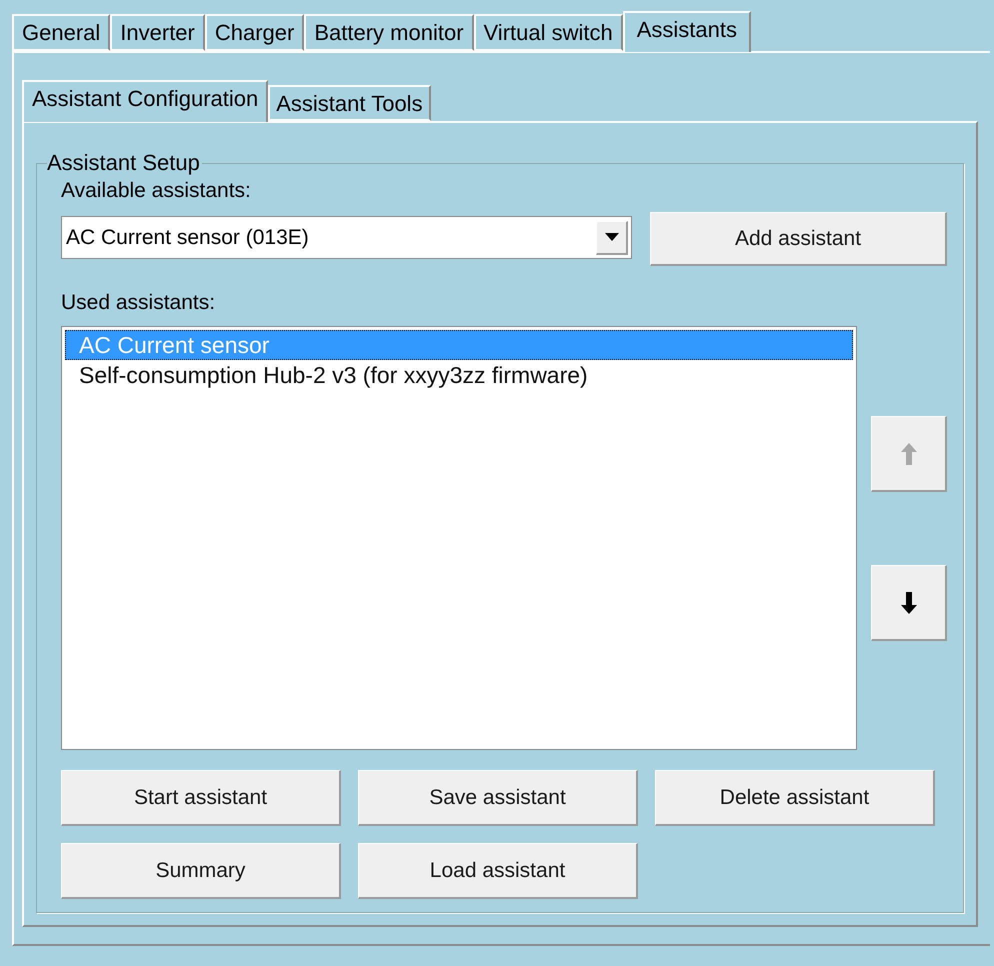 The image size is (994, 966). I want to click on add-button: Add assistant, so click(798, 239).